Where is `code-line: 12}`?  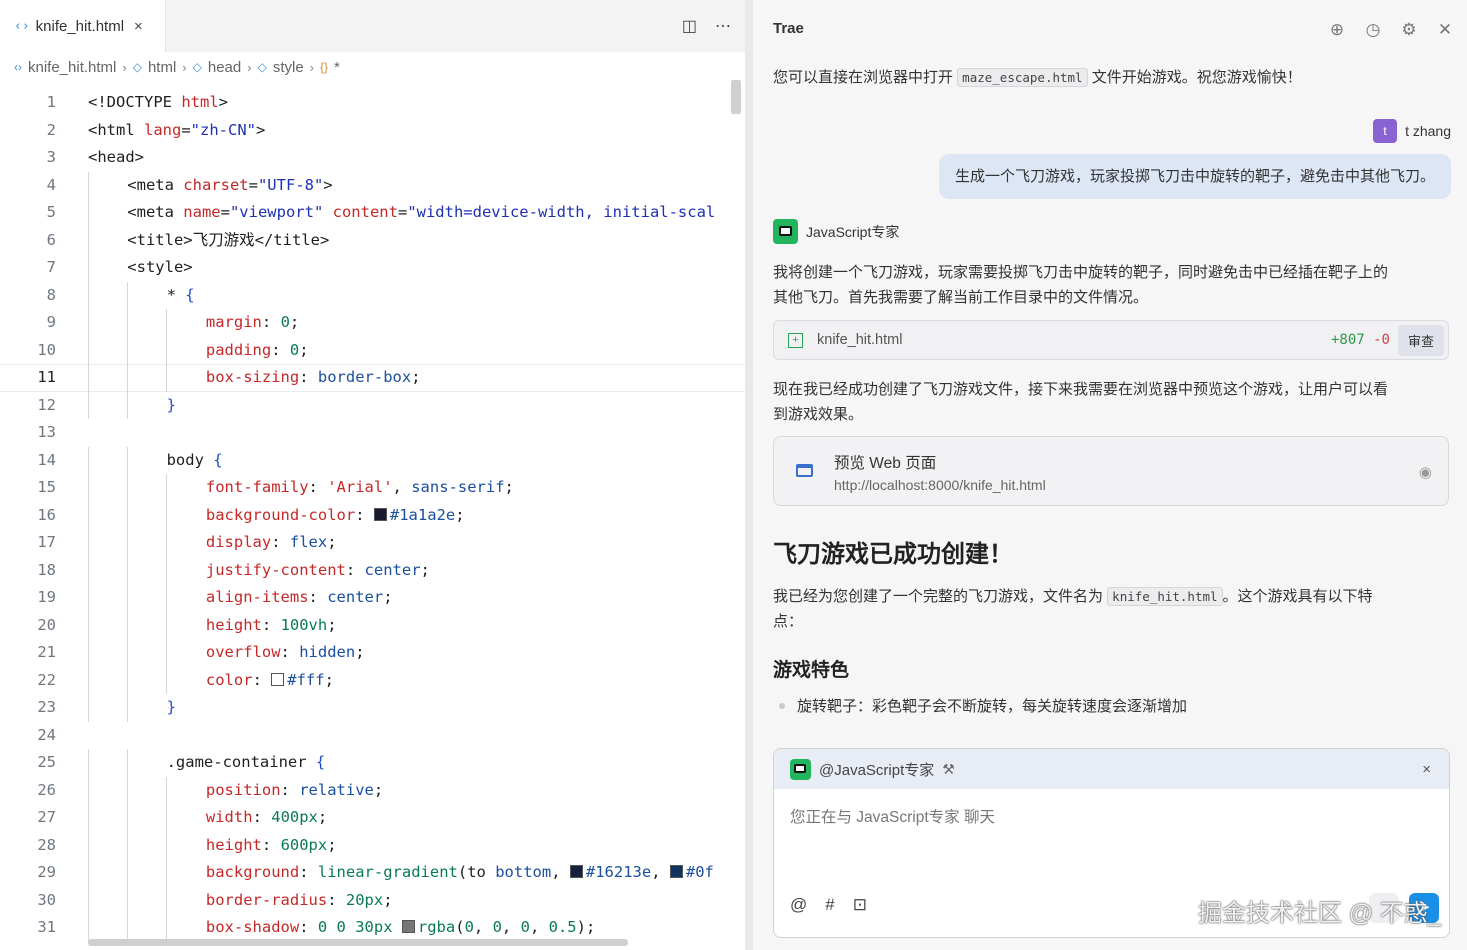 code-line: 12} is located at coordinates (372, 405).